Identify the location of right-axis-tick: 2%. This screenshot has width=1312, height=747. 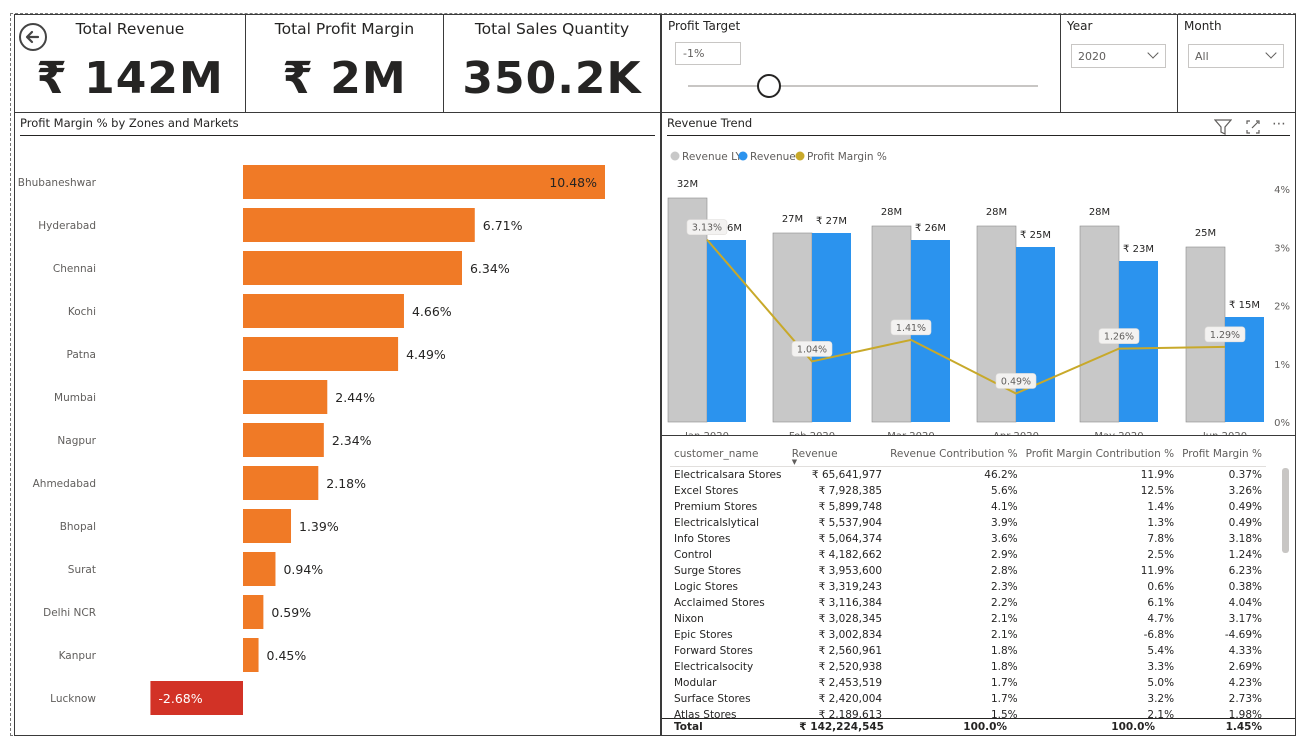
(1282, 307).